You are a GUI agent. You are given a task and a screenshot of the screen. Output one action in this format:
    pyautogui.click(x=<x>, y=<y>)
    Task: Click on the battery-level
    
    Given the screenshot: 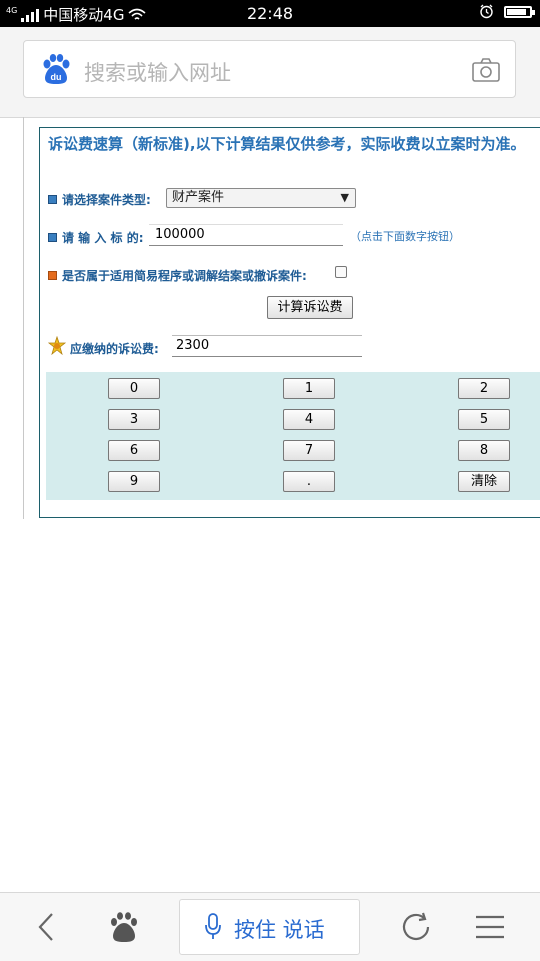 What is the action you would take?
    pyautogui.click(x=517, y=11)
    